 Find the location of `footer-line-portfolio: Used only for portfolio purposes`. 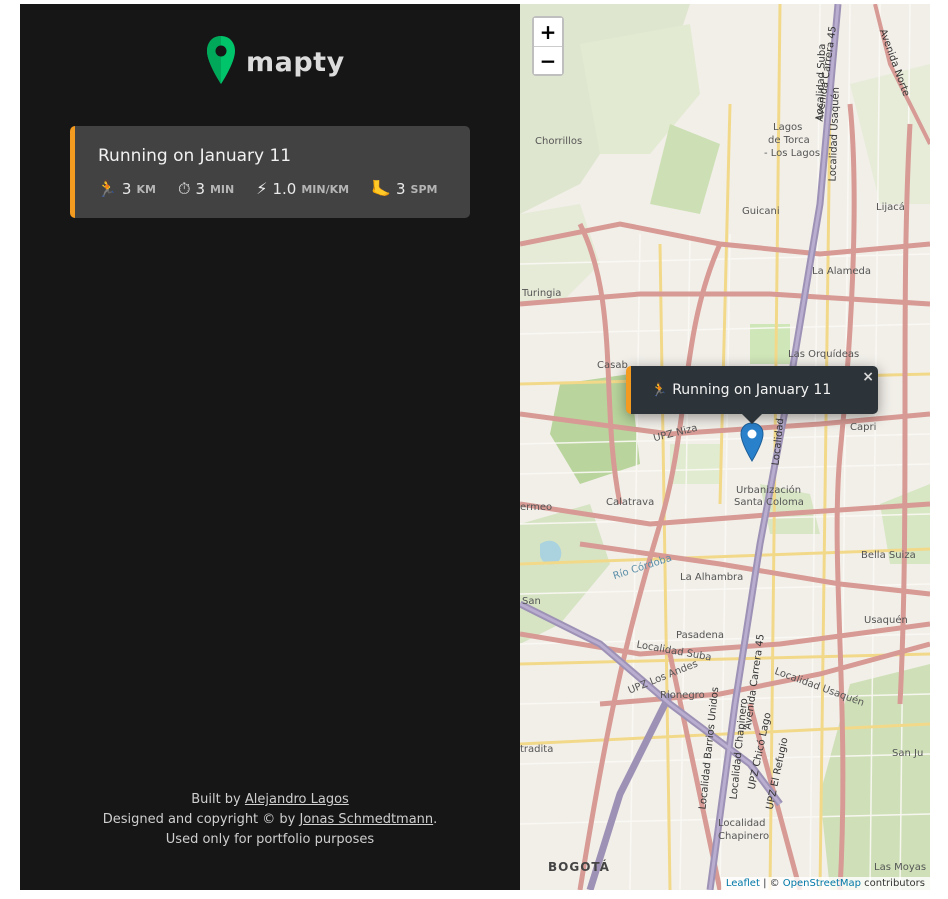

footer-line-portfolio: Used only for portfolio purposes is located at coordinates (270, 839).